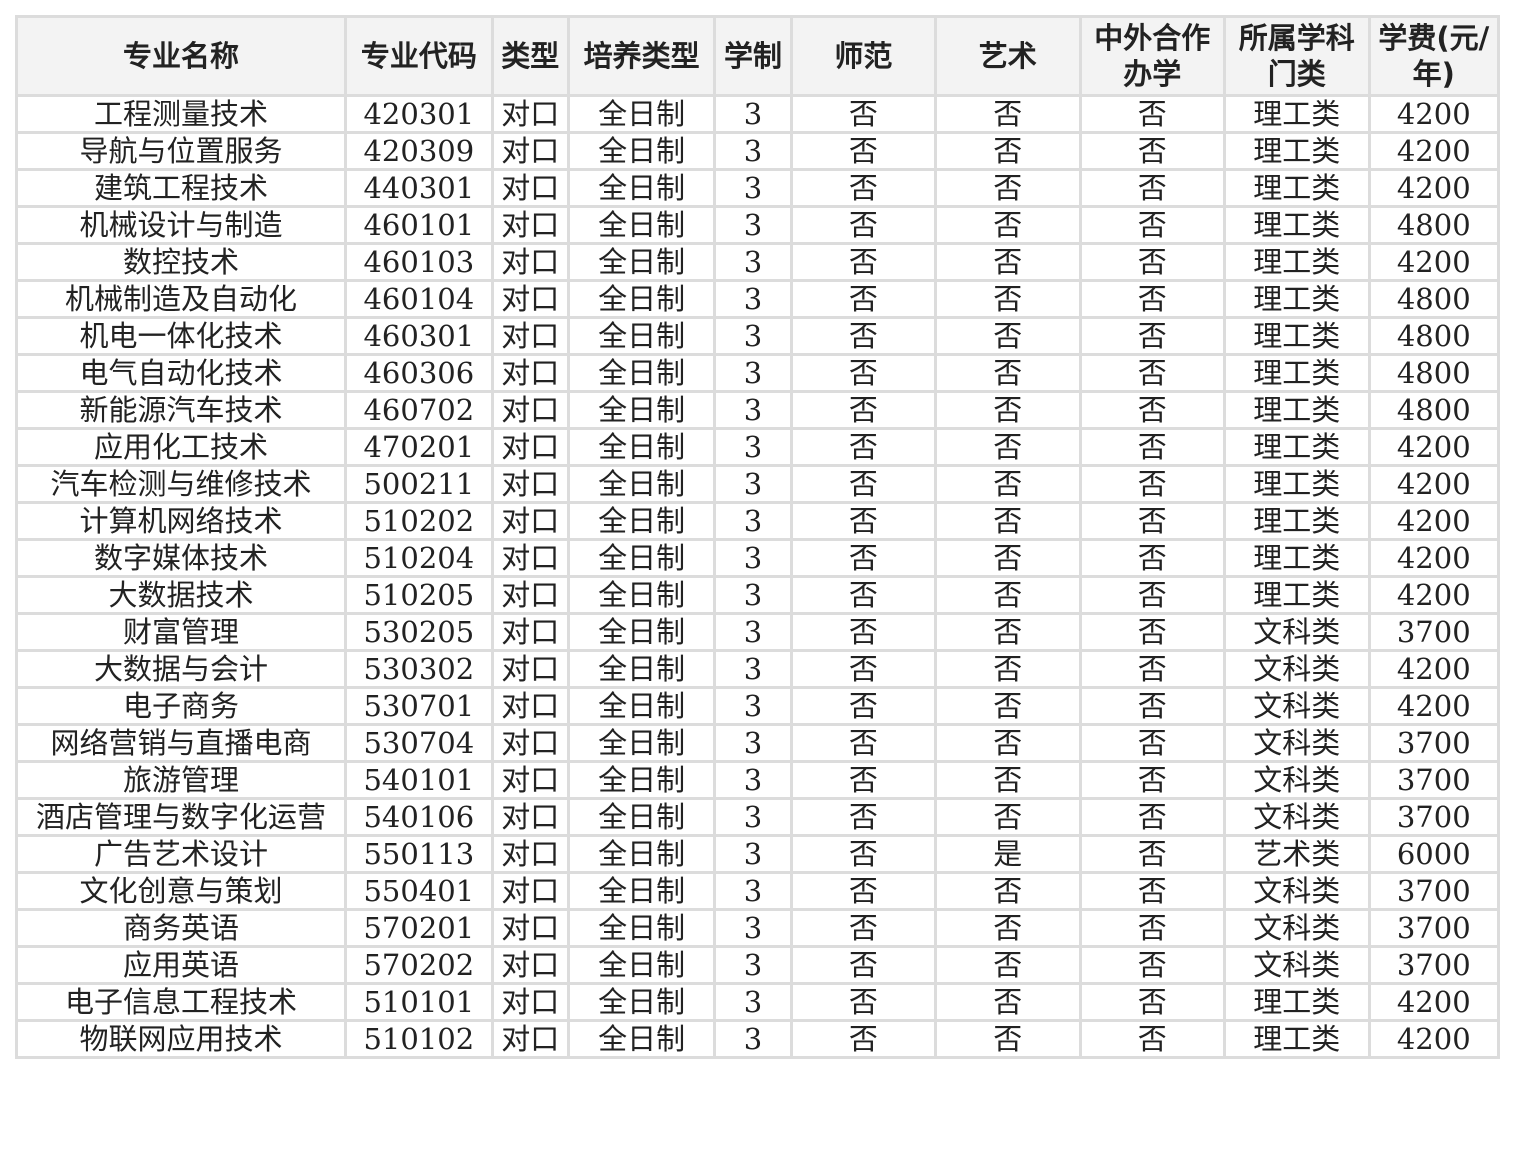 This screenshot has height=1150, width=1516. Describe the element at coordinates (863, 56) in the screenshot. I see `header-teacher-training: 师范` at that location.